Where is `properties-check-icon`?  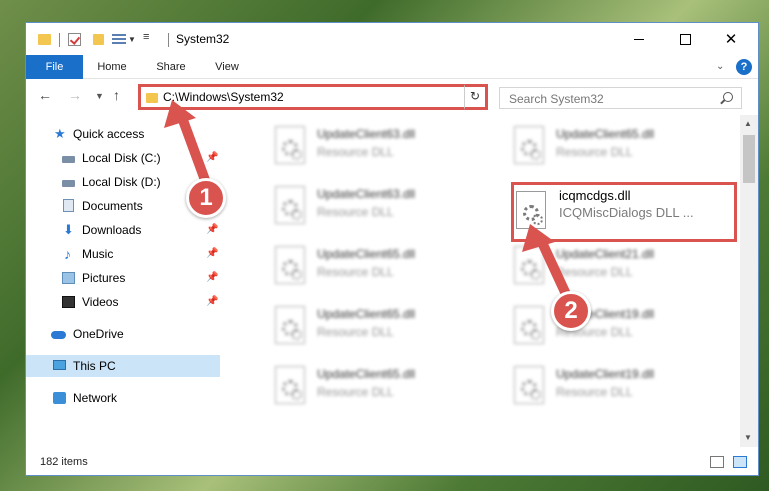
properties-check-icon is located at coordinates (74, 39).